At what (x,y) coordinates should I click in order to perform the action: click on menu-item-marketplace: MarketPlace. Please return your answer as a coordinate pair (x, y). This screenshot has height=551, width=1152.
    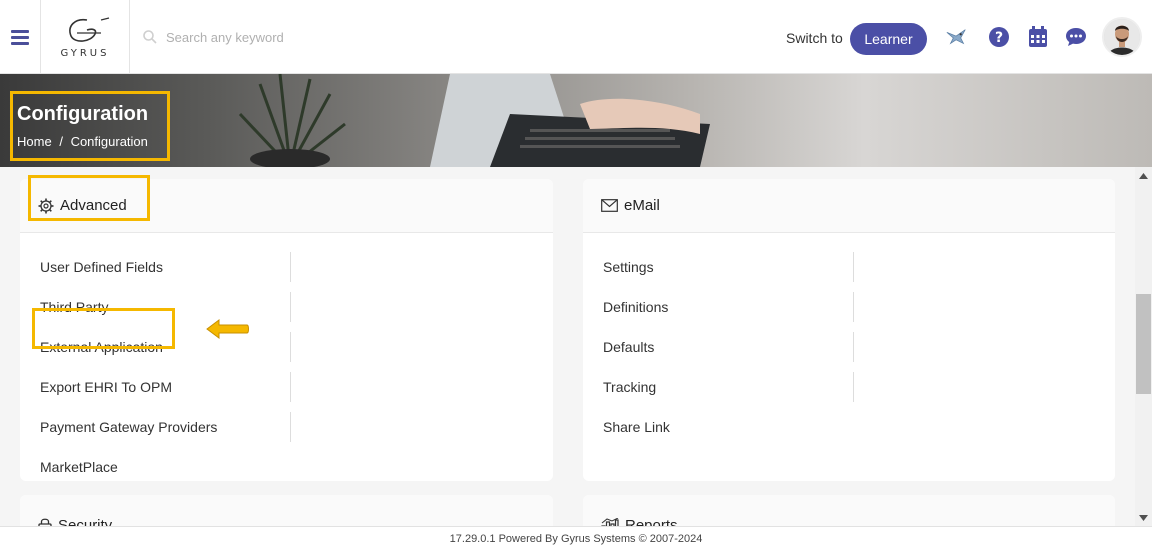
    Looking at the image, I should click on (286, 467).